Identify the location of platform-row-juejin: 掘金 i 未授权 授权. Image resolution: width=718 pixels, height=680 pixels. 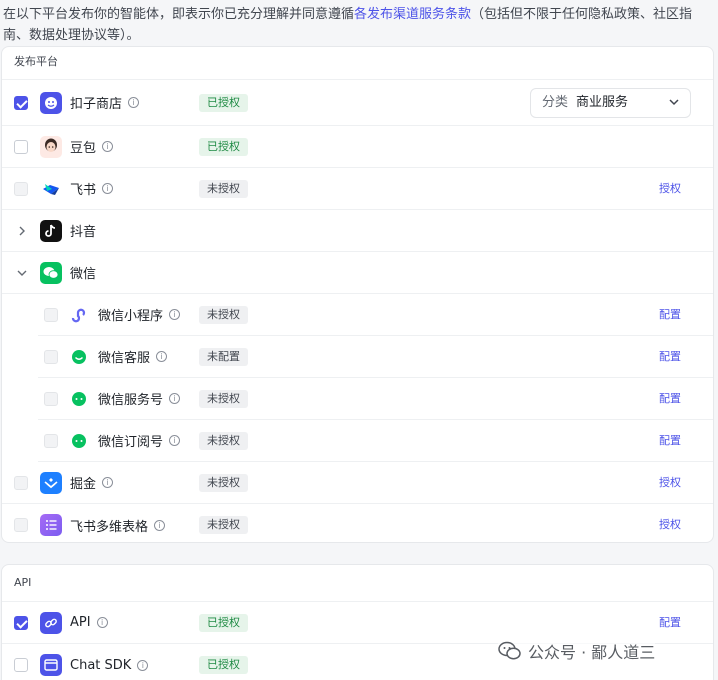
(357, 483).